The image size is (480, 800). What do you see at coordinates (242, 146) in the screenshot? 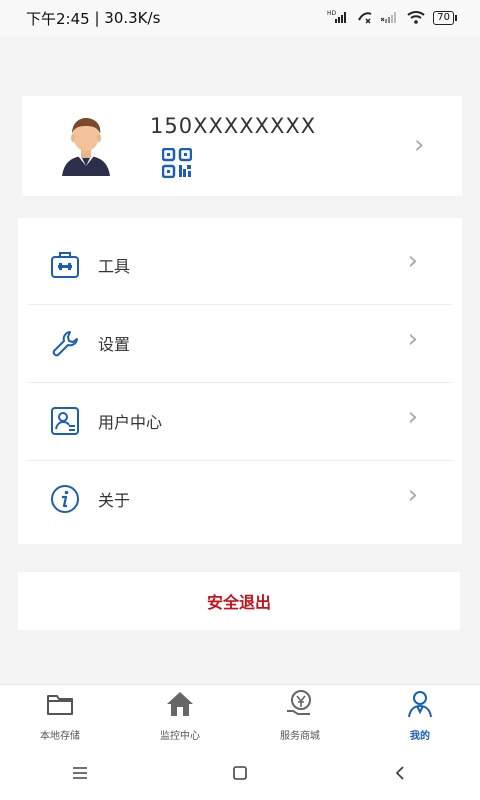
I see `profile-card: 150XXXXXXXX ›` at bounding box center [242, 146].